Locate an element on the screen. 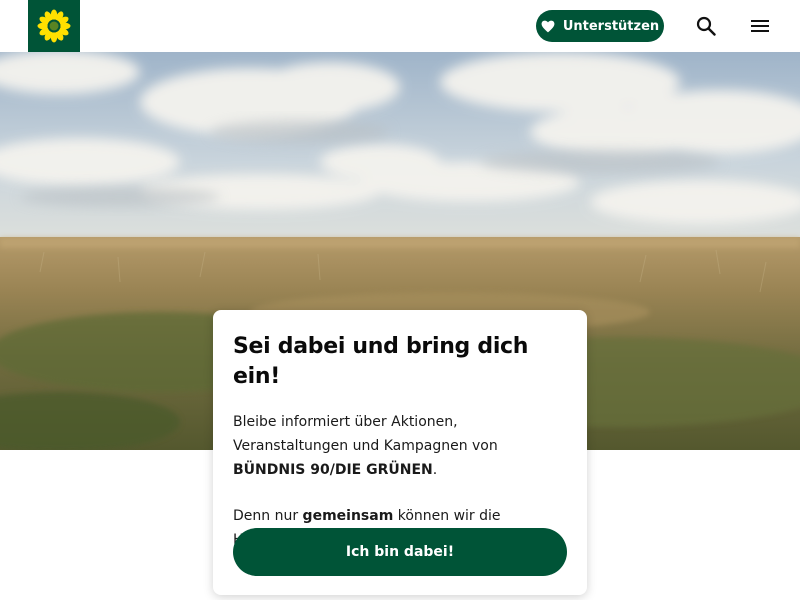 The image size is (800, 600). card-title: Sei dabei und bring dich ein! is located at coordinates (381, 361).